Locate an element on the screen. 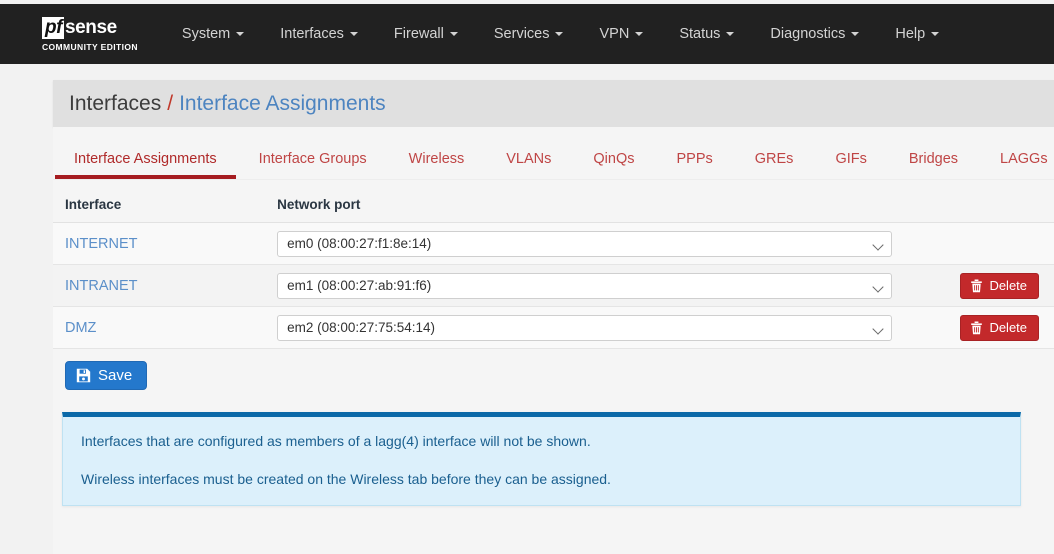 The height and width of the screenshot is (554, 1054). delete-button-dmz: Delete is located at coordinates (1000, 327).